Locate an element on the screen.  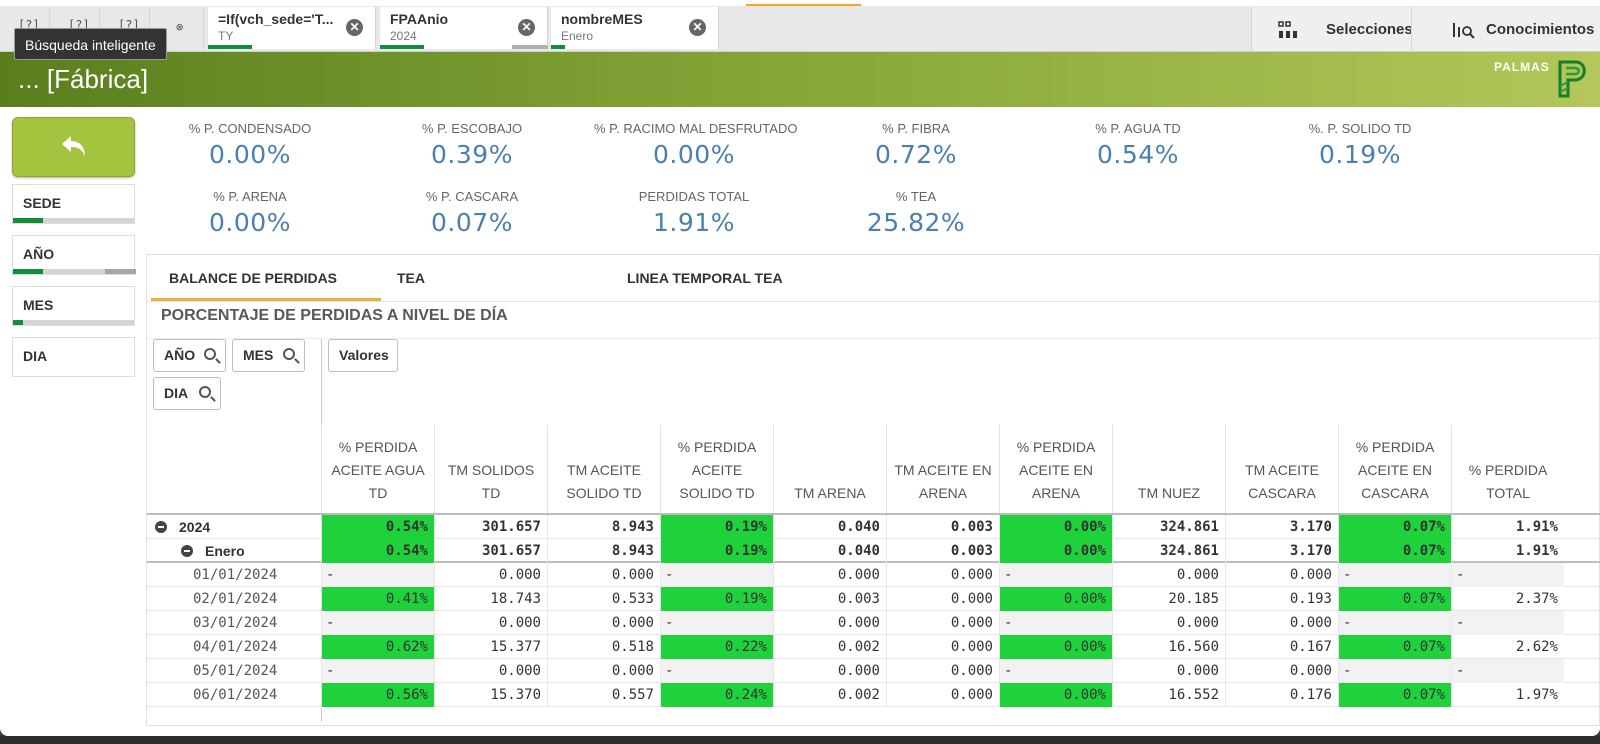
kpi-label: % P. AGUA TD is located at coordinates (1138, 128).